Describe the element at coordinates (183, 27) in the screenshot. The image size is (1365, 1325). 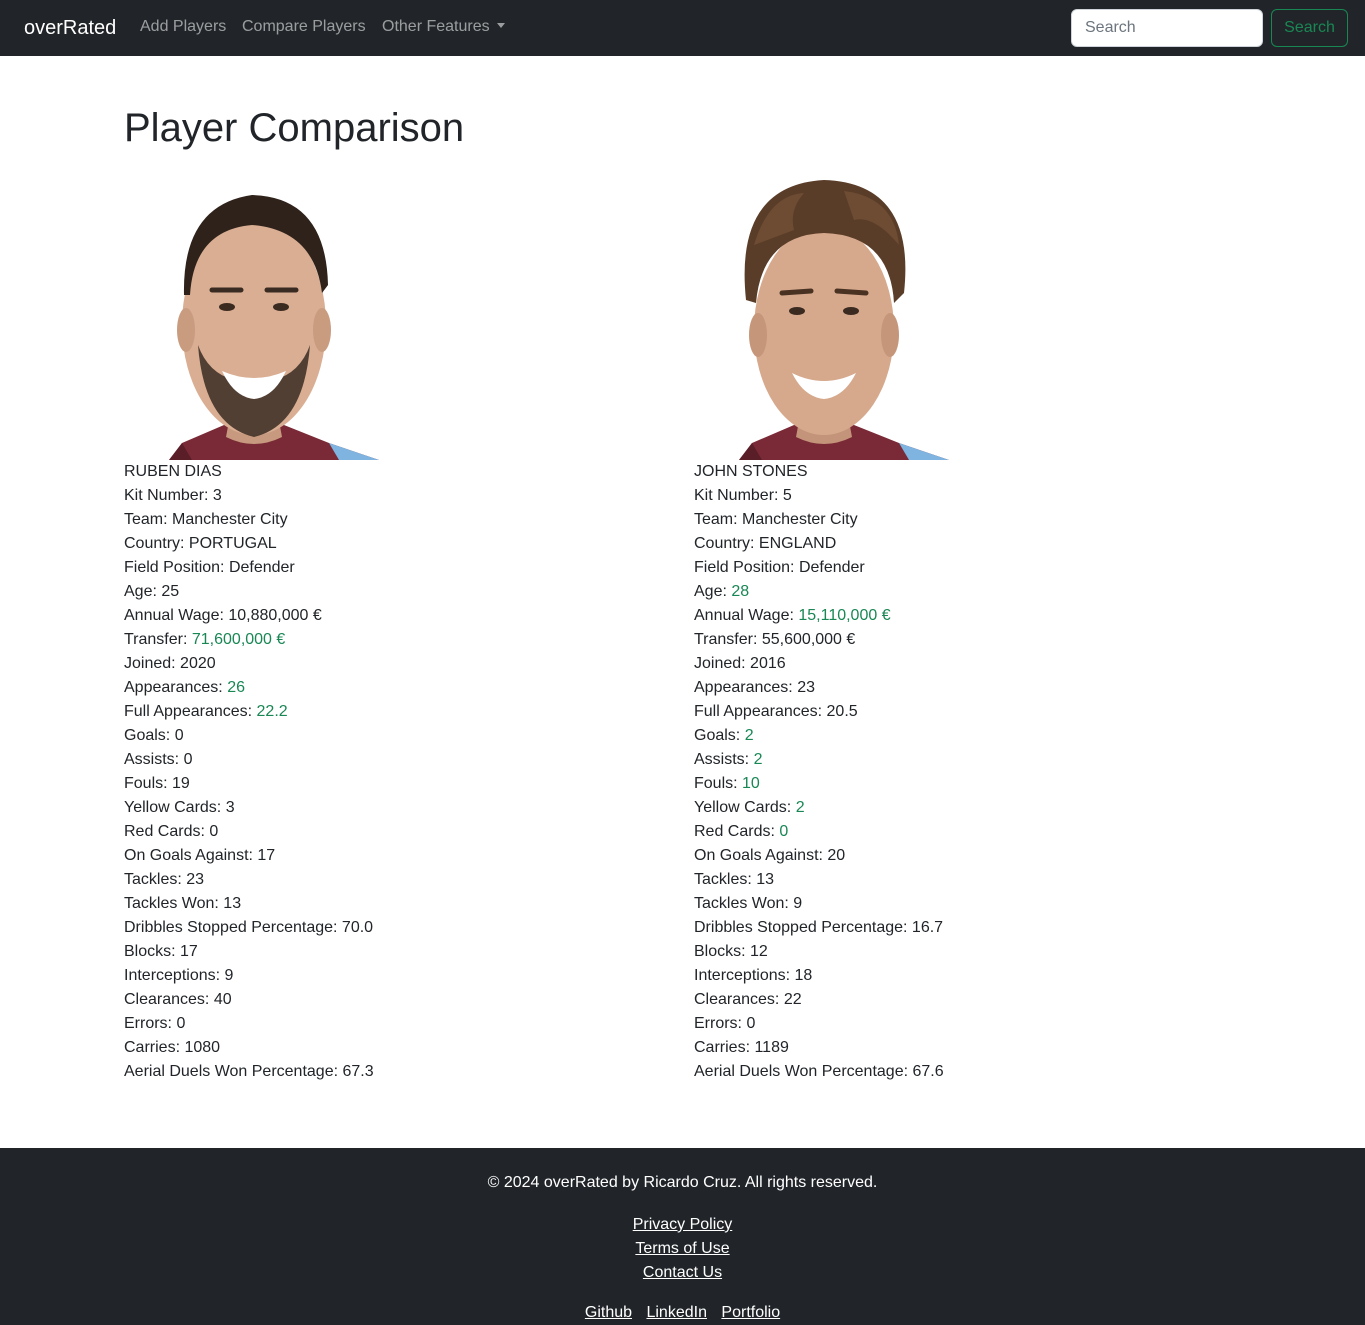
I see `nav-link-add-players: Add Players` at that location.